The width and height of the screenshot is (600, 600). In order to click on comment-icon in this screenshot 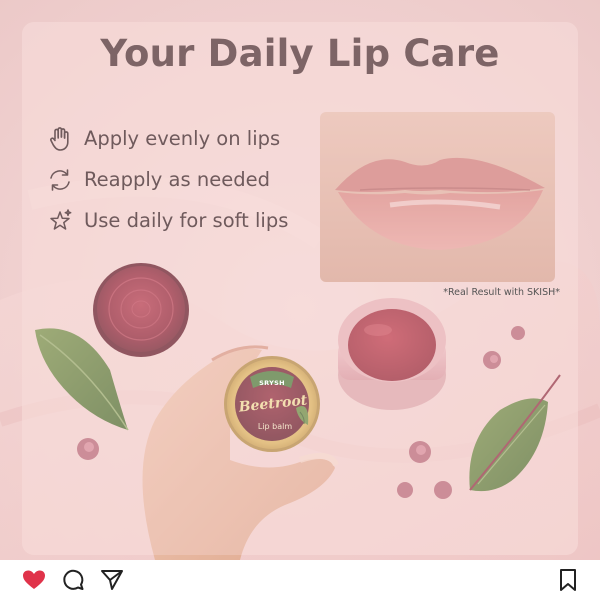, I will do `click(73, 580)`.